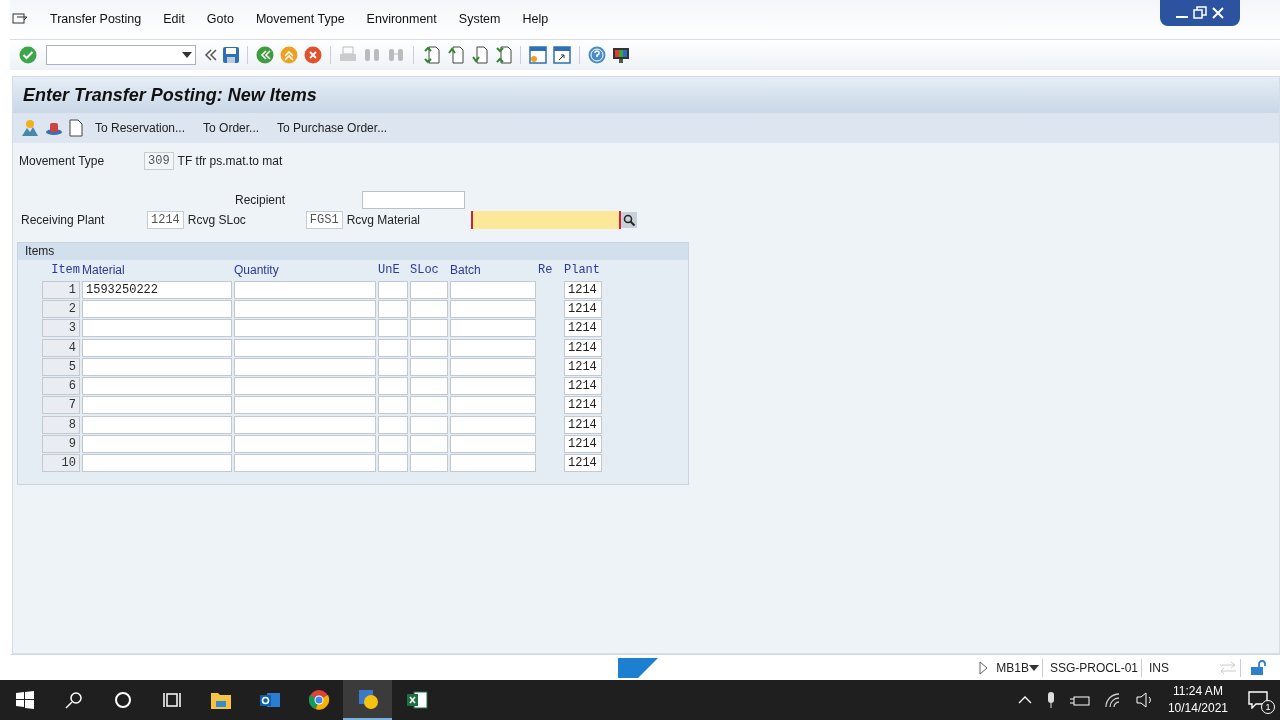  What do you see at coordinates (157, 270) in the screenshot?
I see `column-header: Material` at bounding box center [157, 270].